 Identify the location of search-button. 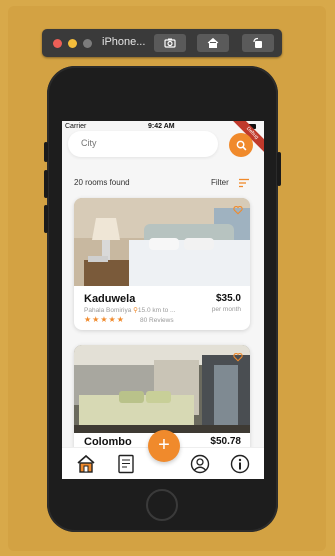
(241, 145).